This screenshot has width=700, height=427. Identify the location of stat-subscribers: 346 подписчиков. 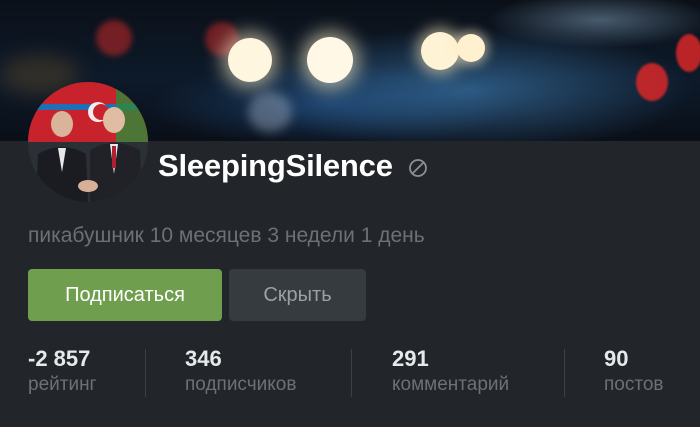
(240, 372).